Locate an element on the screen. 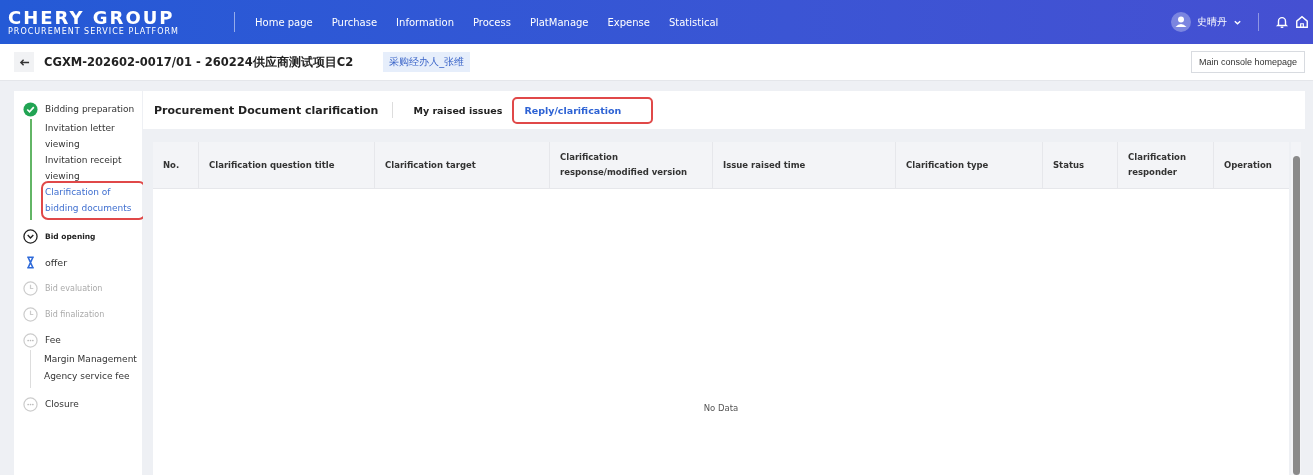 The width and height of the screenshot is (1313, 475). step-label: offer is located at coordinates (56, 262).